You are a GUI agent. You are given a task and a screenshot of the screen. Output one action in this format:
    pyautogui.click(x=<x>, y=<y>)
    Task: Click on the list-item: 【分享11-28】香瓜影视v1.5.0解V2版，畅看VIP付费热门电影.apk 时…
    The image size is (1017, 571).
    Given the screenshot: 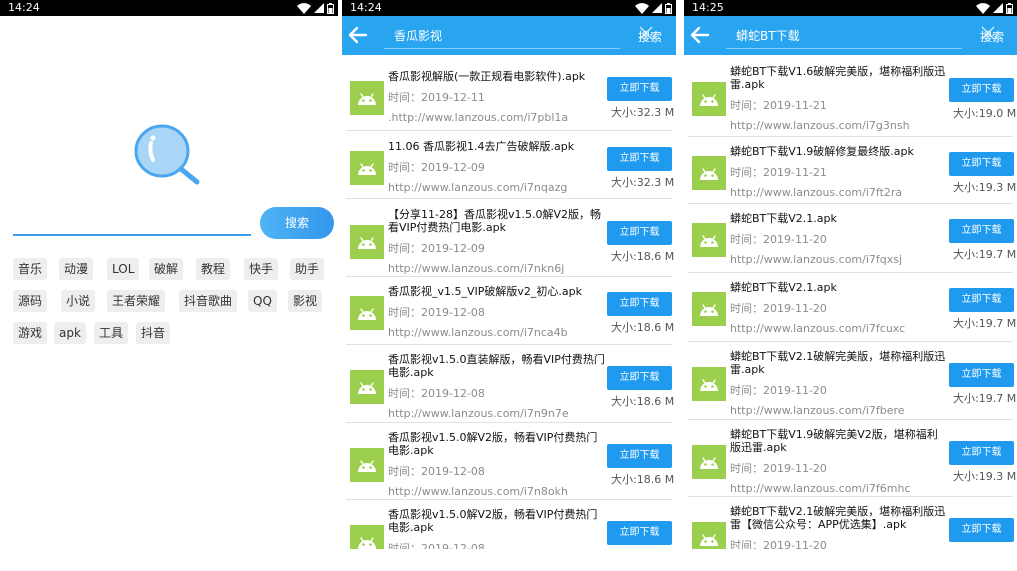 What is the action you would take?
    pyautogui.click(x=509, y=238)
    